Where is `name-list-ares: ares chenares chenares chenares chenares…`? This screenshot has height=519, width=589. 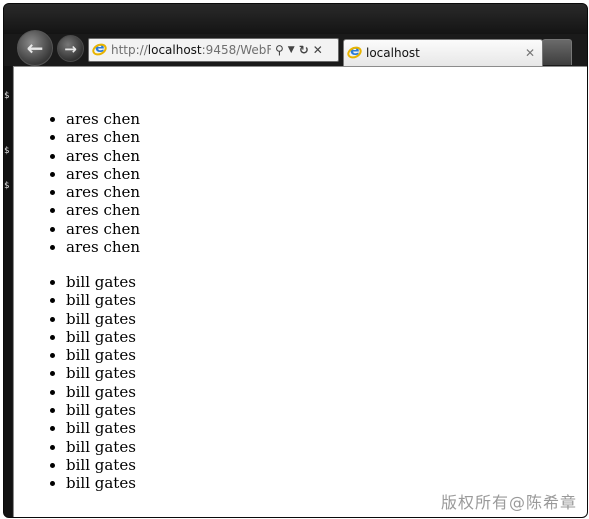
name-list-ares: ares chenares chenares chenares chenares… is located at coordinates (94, 183).